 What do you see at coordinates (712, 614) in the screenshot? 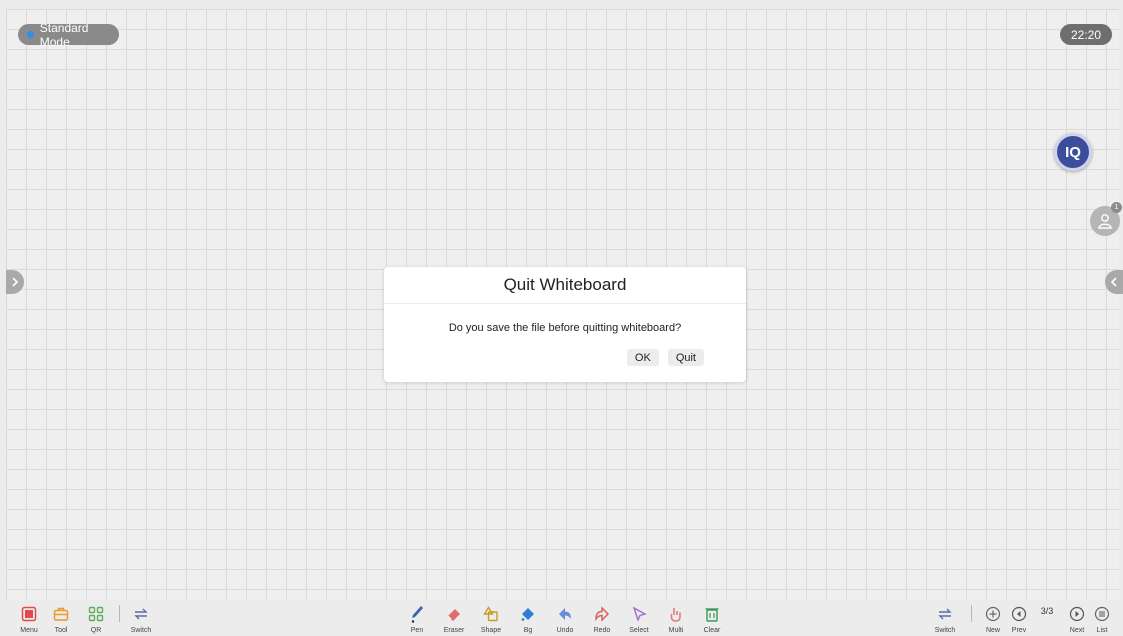
I see `trash-icon` at bounding box center [712, 614].